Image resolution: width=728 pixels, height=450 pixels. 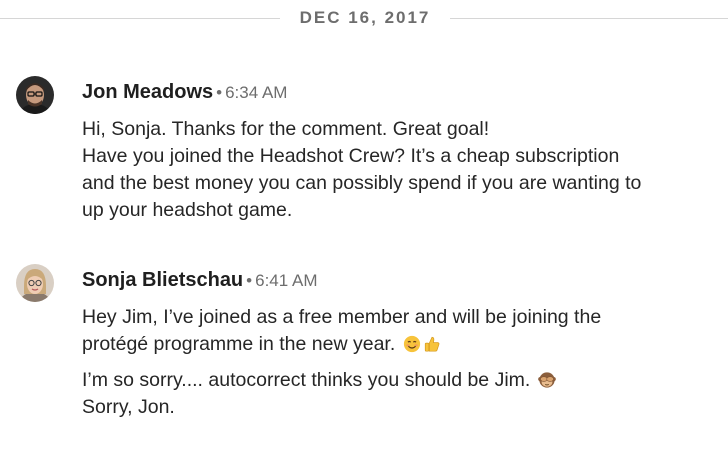 I want to click on see-no-evil-monkey-emoji-icon, so click(x=546, y=380).